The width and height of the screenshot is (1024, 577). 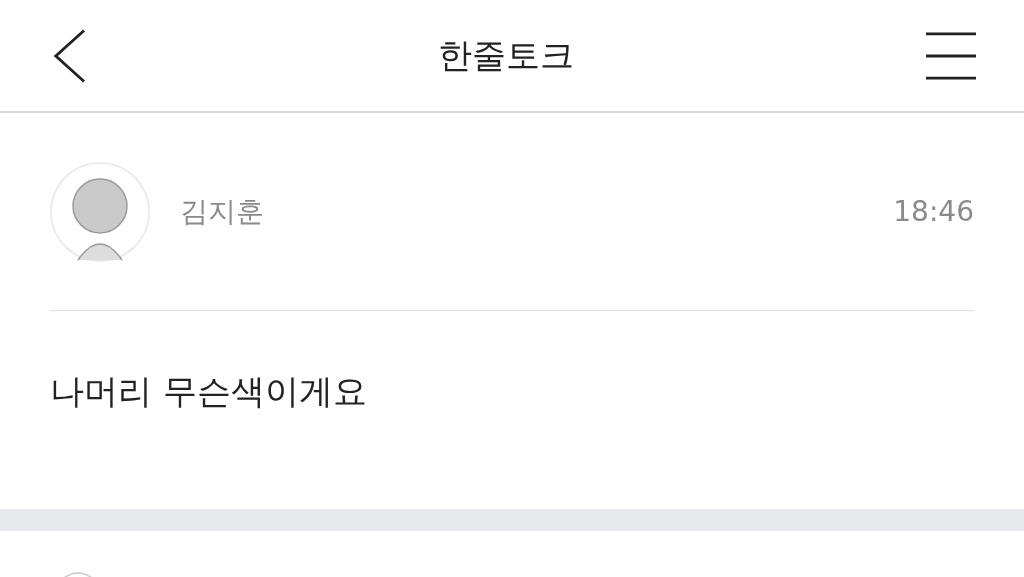 I want to click on author-name: 김지훈, so click(x=222, y=211).